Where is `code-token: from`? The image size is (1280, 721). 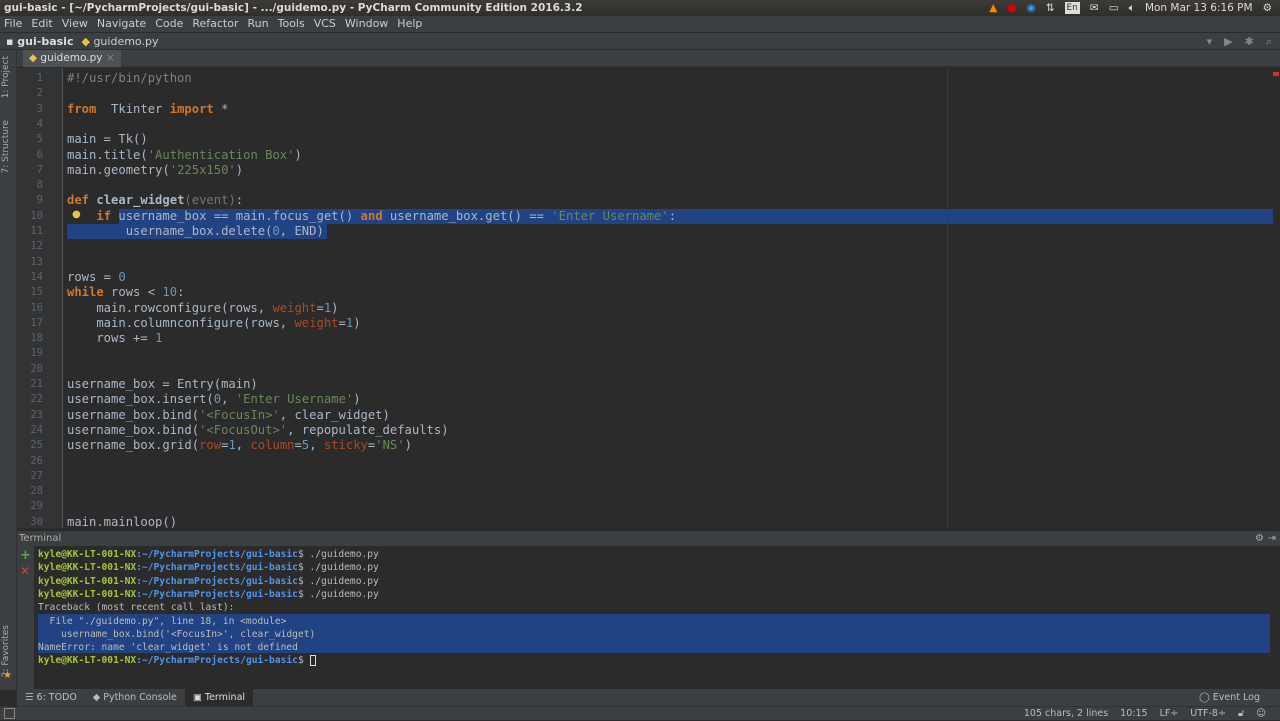 code-token: from is located at coordinates (82, 108).